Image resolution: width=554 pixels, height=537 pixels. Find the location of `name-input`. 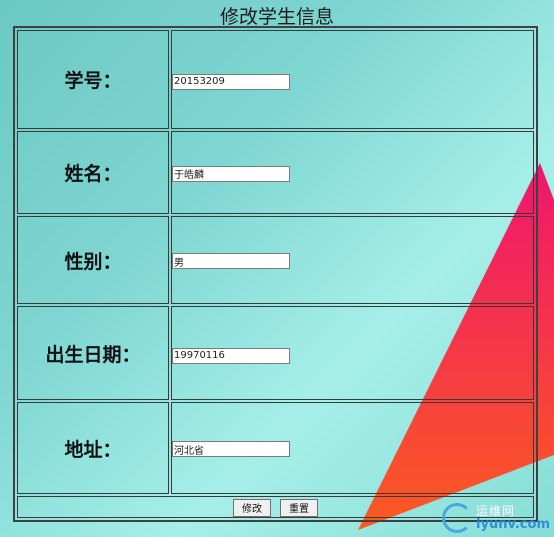

name-input is located at coordinates (231, 173).